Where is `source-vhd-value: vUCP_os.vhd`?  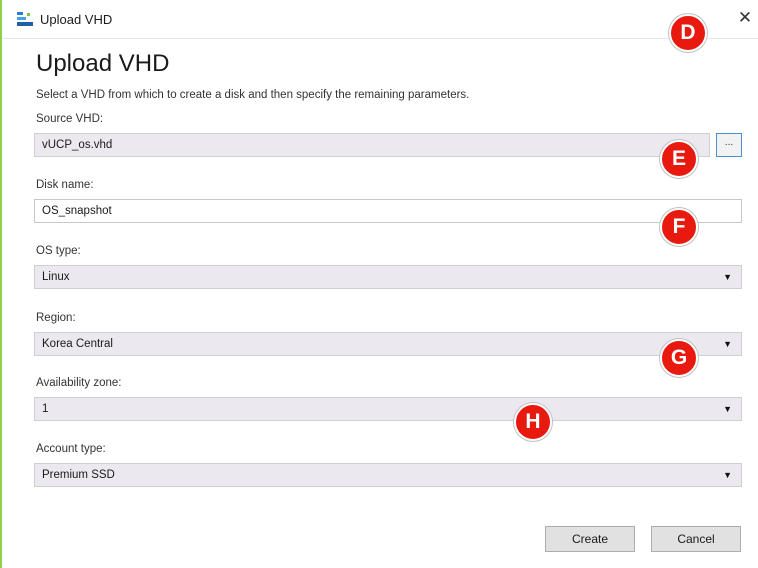
source-vhd-value: vUCP_os.vhd is located at coordinates (77, 145).